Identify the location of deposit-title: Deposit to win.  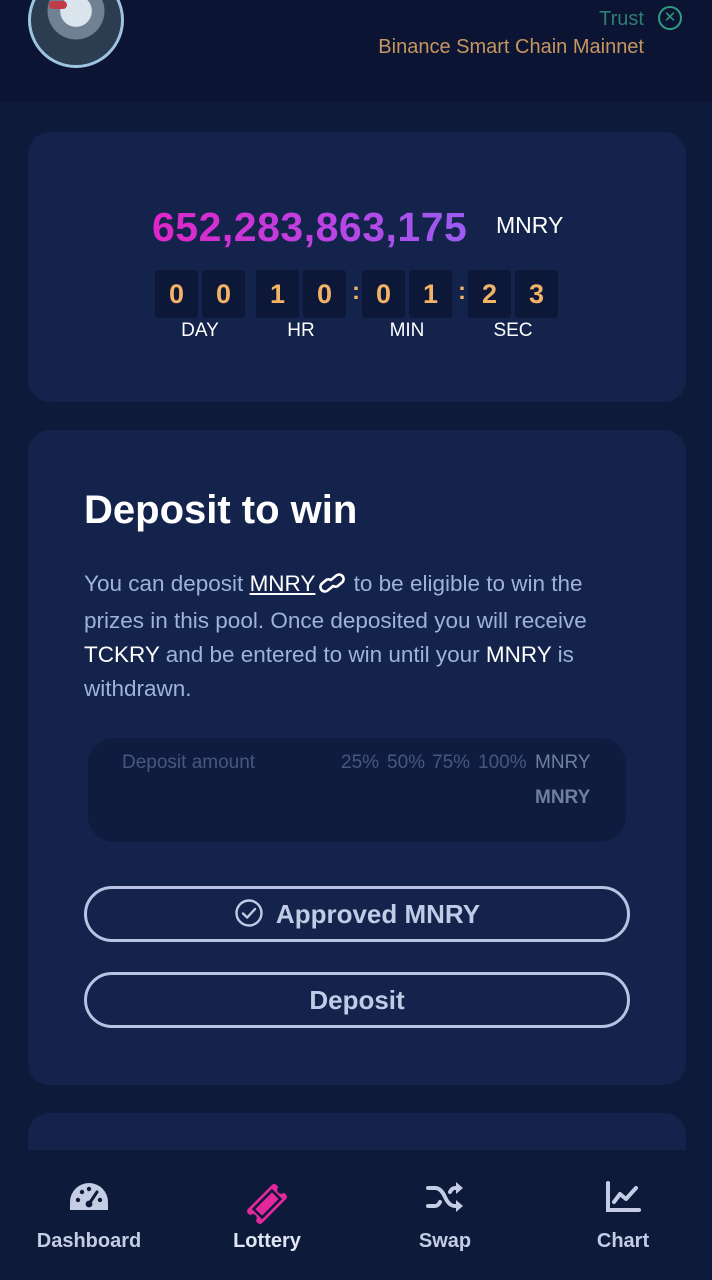
(221, 510).